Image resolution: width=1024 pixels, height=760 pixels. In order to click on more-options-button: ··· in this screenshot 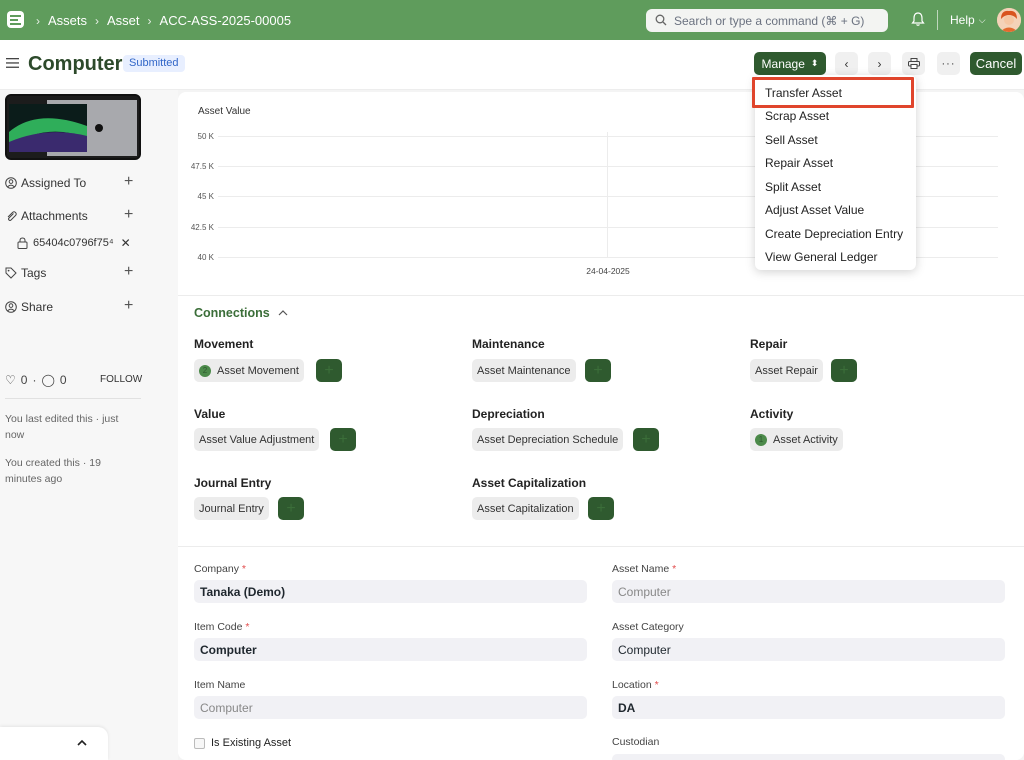, I will do `click(948, 63)`.